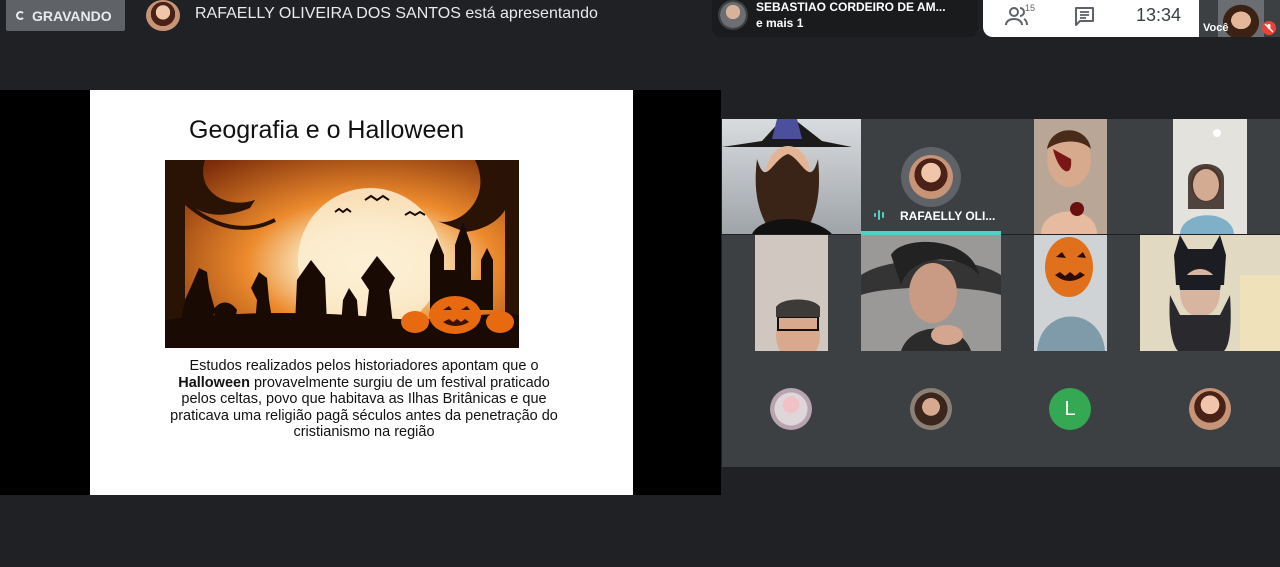 Image resolution: width=1280 pixels, height=567 pixels. I want to click on self-label: Você, so click(1216, 28).